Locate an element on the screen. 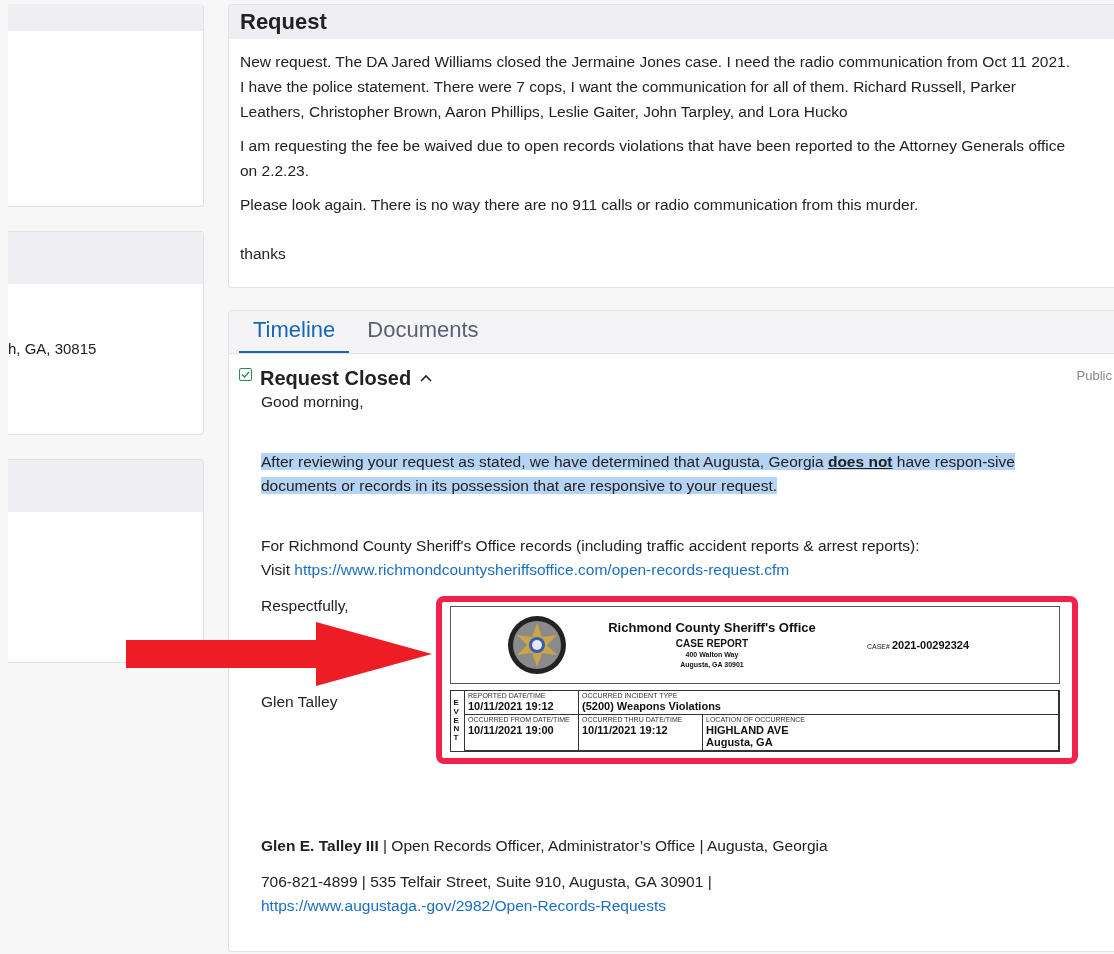 The height and width of the screenshot is (954, 1114). field-value: (5200) Weapons Violations is located at coordinates (652, 706).